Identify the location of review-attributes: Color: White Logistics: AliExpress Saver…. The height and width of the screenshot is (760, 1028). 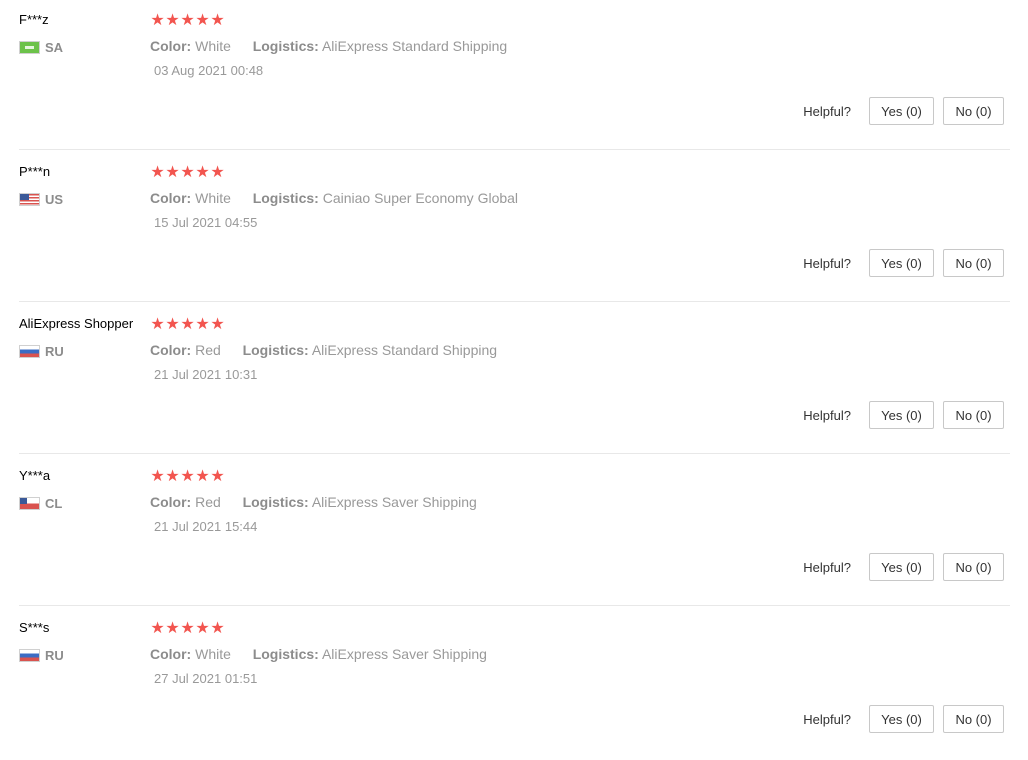
(318, 654).